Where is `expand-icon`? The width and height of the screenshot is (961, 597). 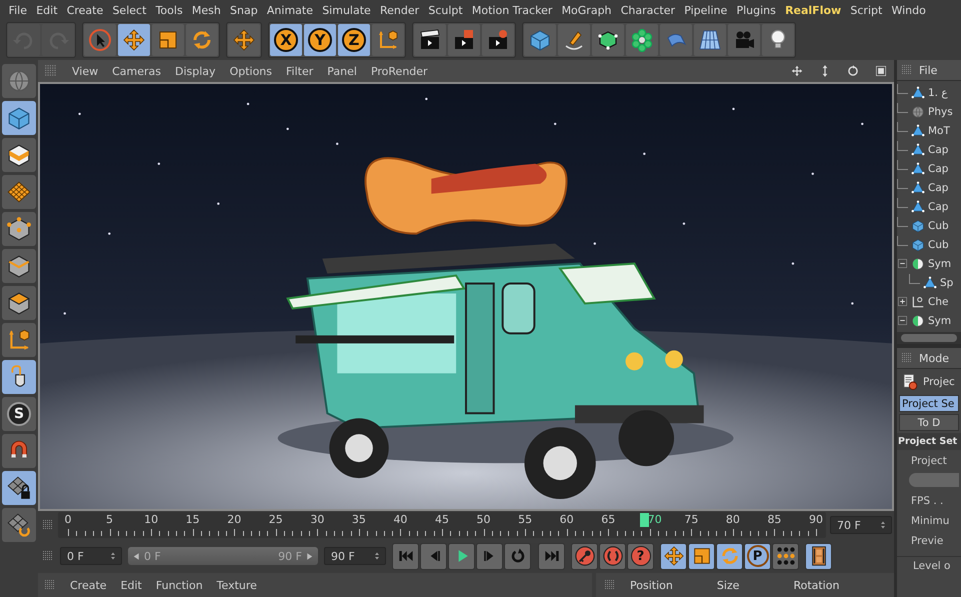
expand-icon is located at coordinates (902, 301).